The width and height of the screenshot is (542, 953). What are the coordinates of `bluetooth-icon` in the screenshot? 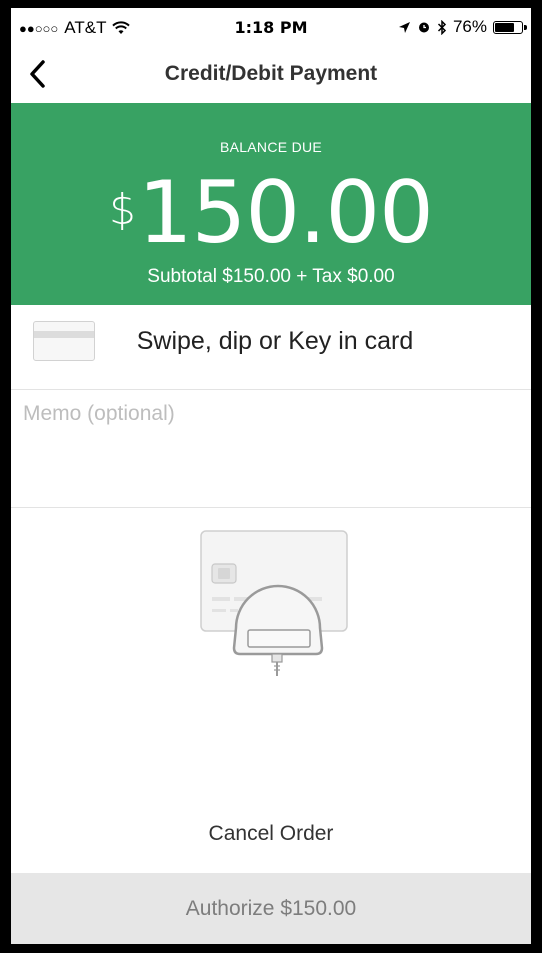 It's located at (442, 27).